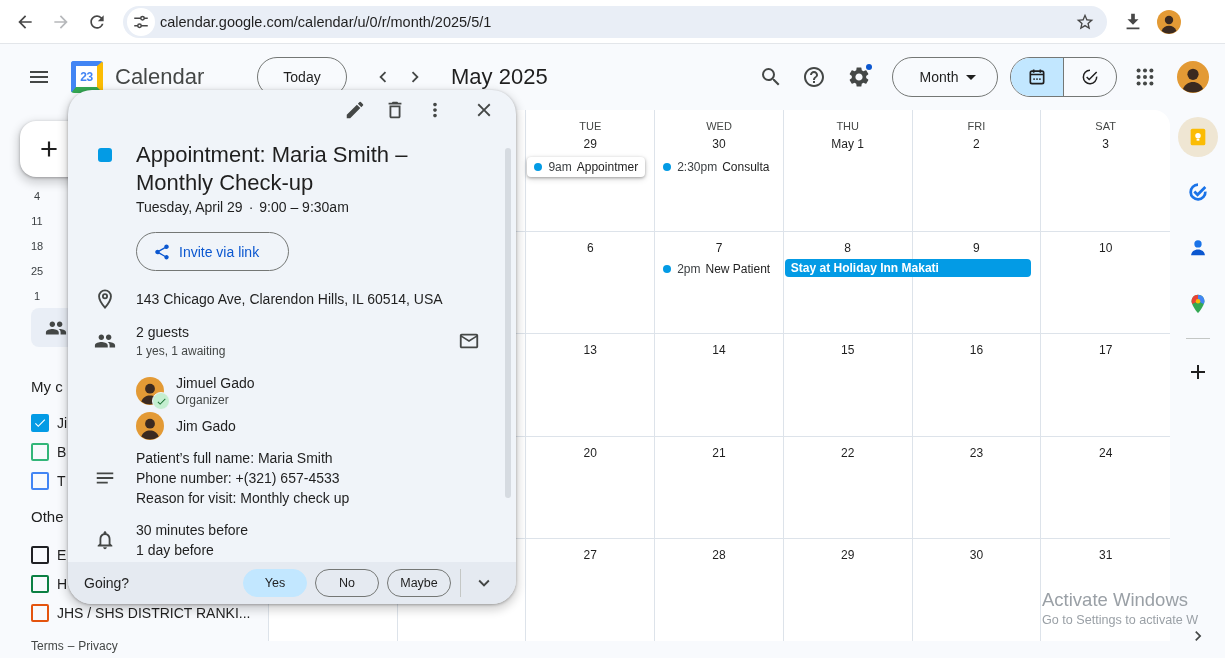  Describe the element at coordinates (1105, 126) in the screenshot. I see `weekday-label: SAT` at that location.